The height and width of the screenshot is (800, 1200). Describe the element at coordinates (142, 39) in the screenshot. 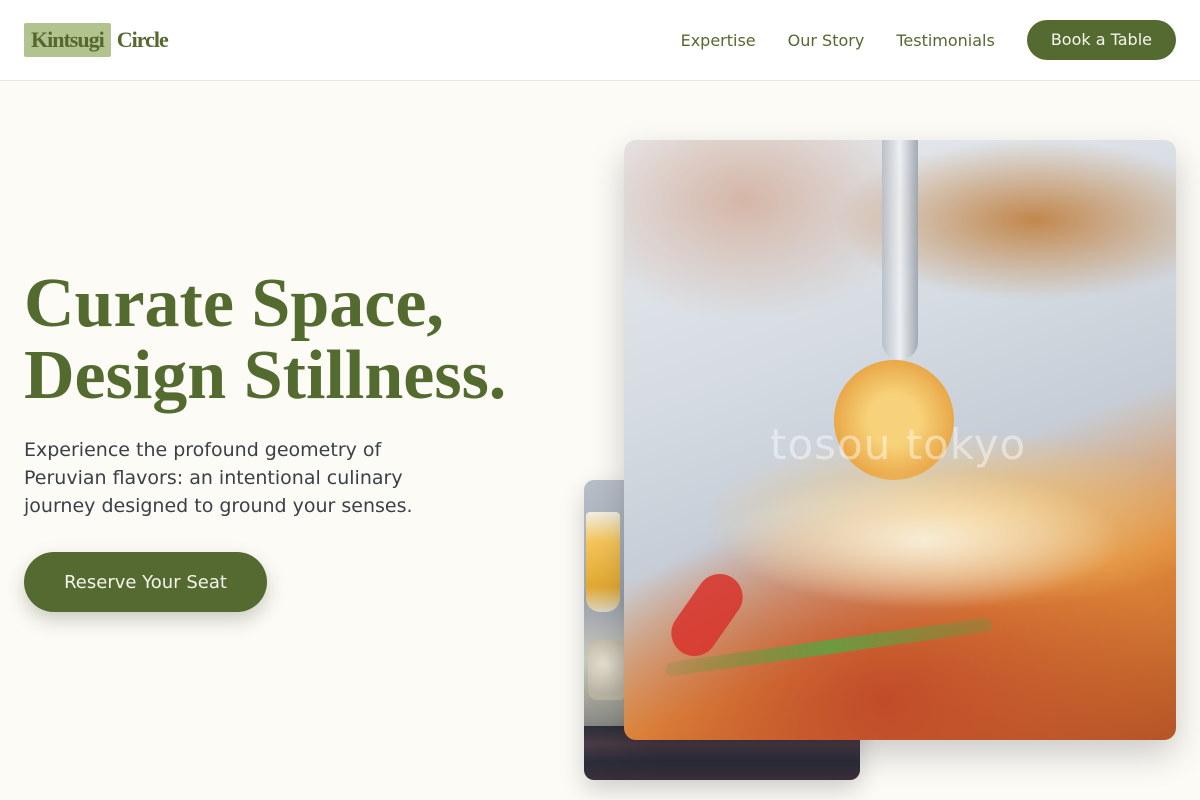

I see `logo-text: Circle` at that location.